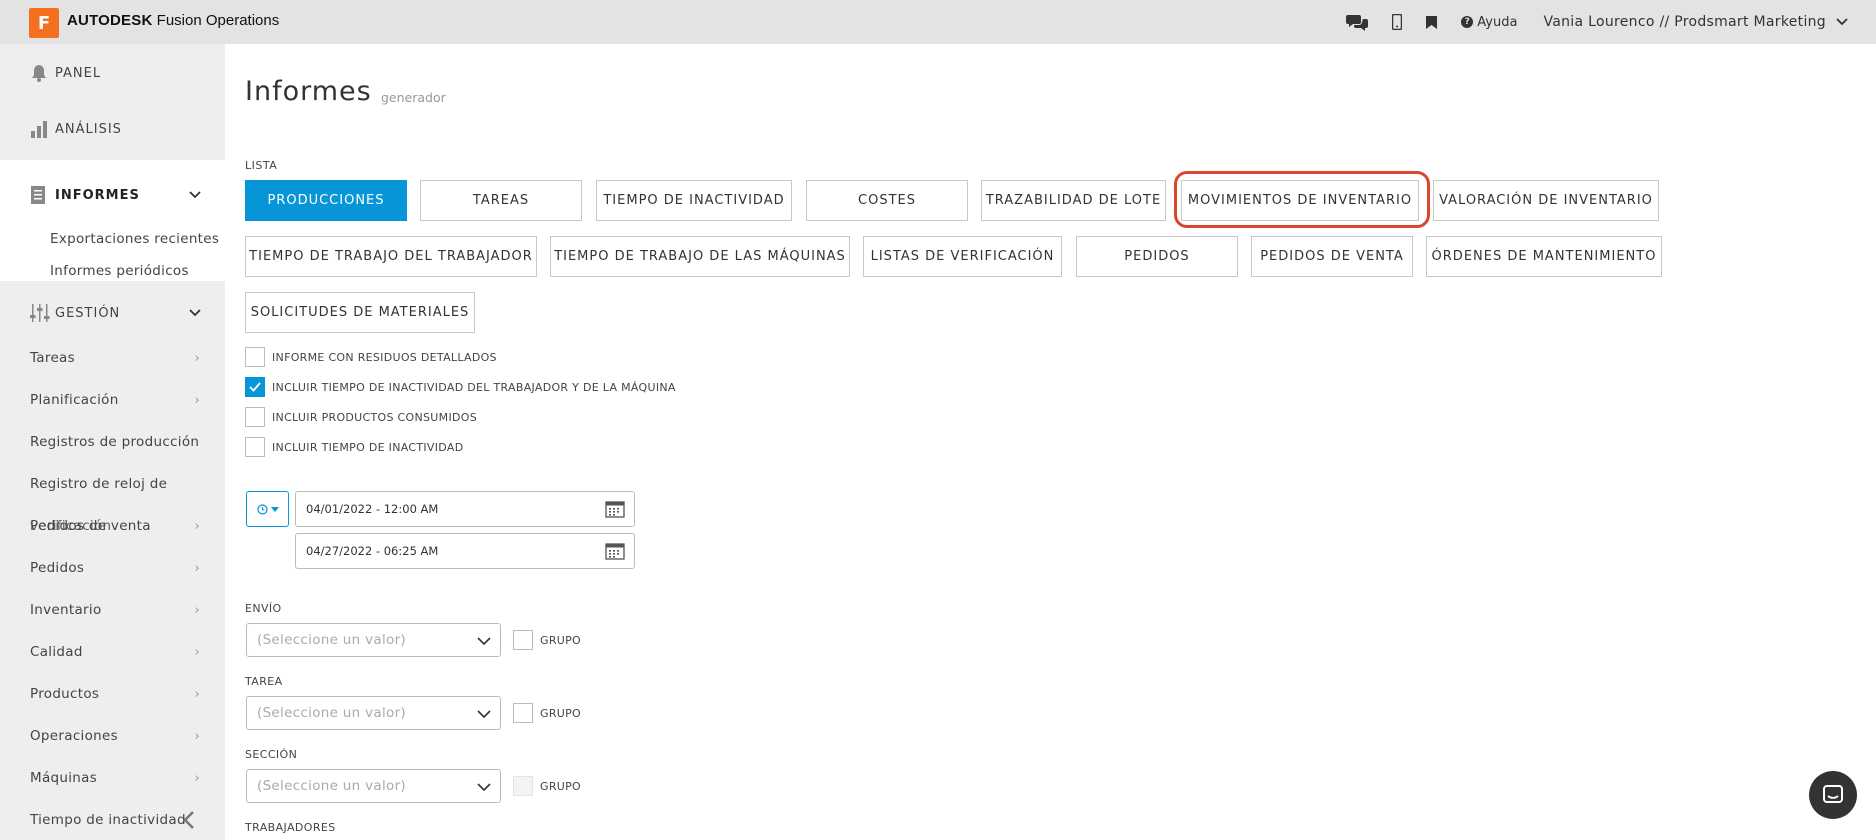 The height and width of the screenshot is (840, 1876). What do you see at coordinates (391, 256) in the screenshot?
I see `report-button-tiempo-trabajador: TIEMPO DE TRABAJO DEL TRABAJADOR` at bounding box center [391, 256].